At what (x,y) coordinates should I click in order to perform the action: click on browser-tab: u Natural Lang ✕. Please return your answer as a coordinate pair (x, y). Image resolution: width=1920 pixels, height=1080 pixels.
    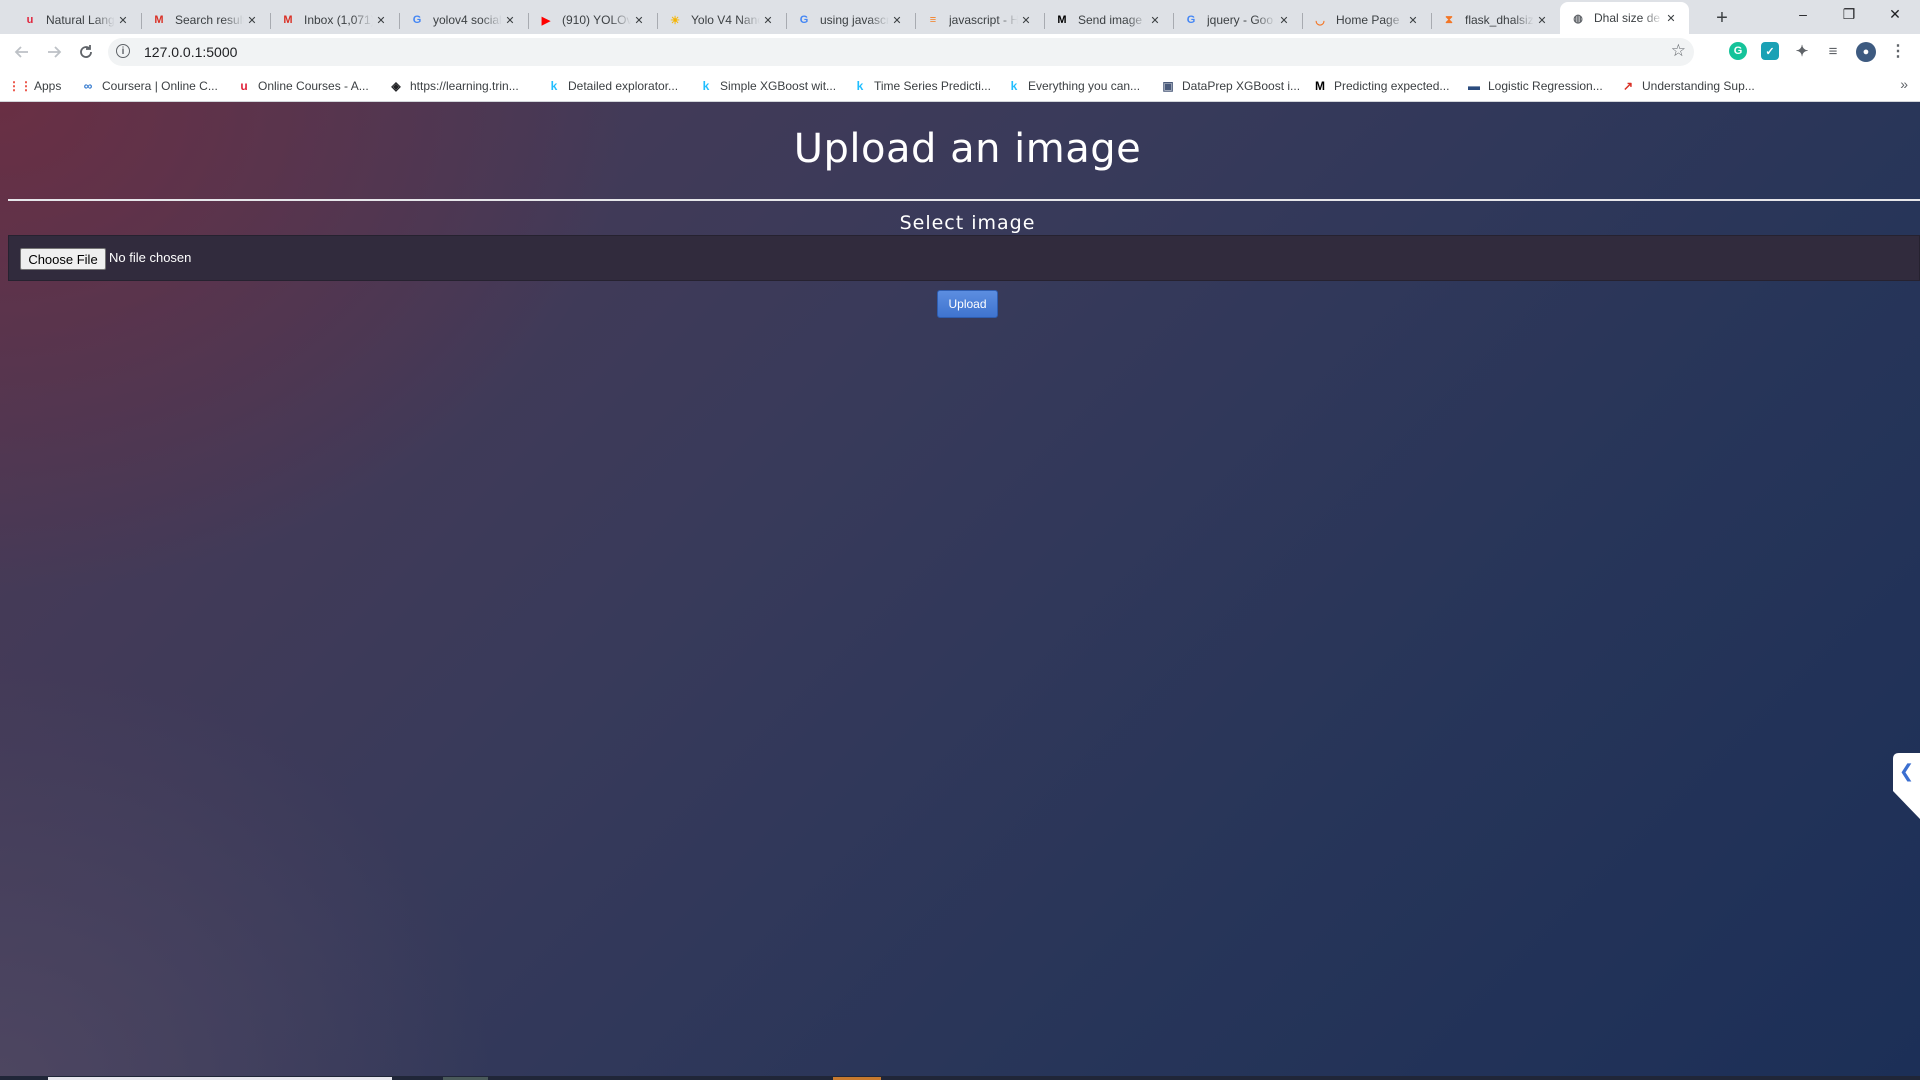
    Looking at the image, I should click on (76, 20).